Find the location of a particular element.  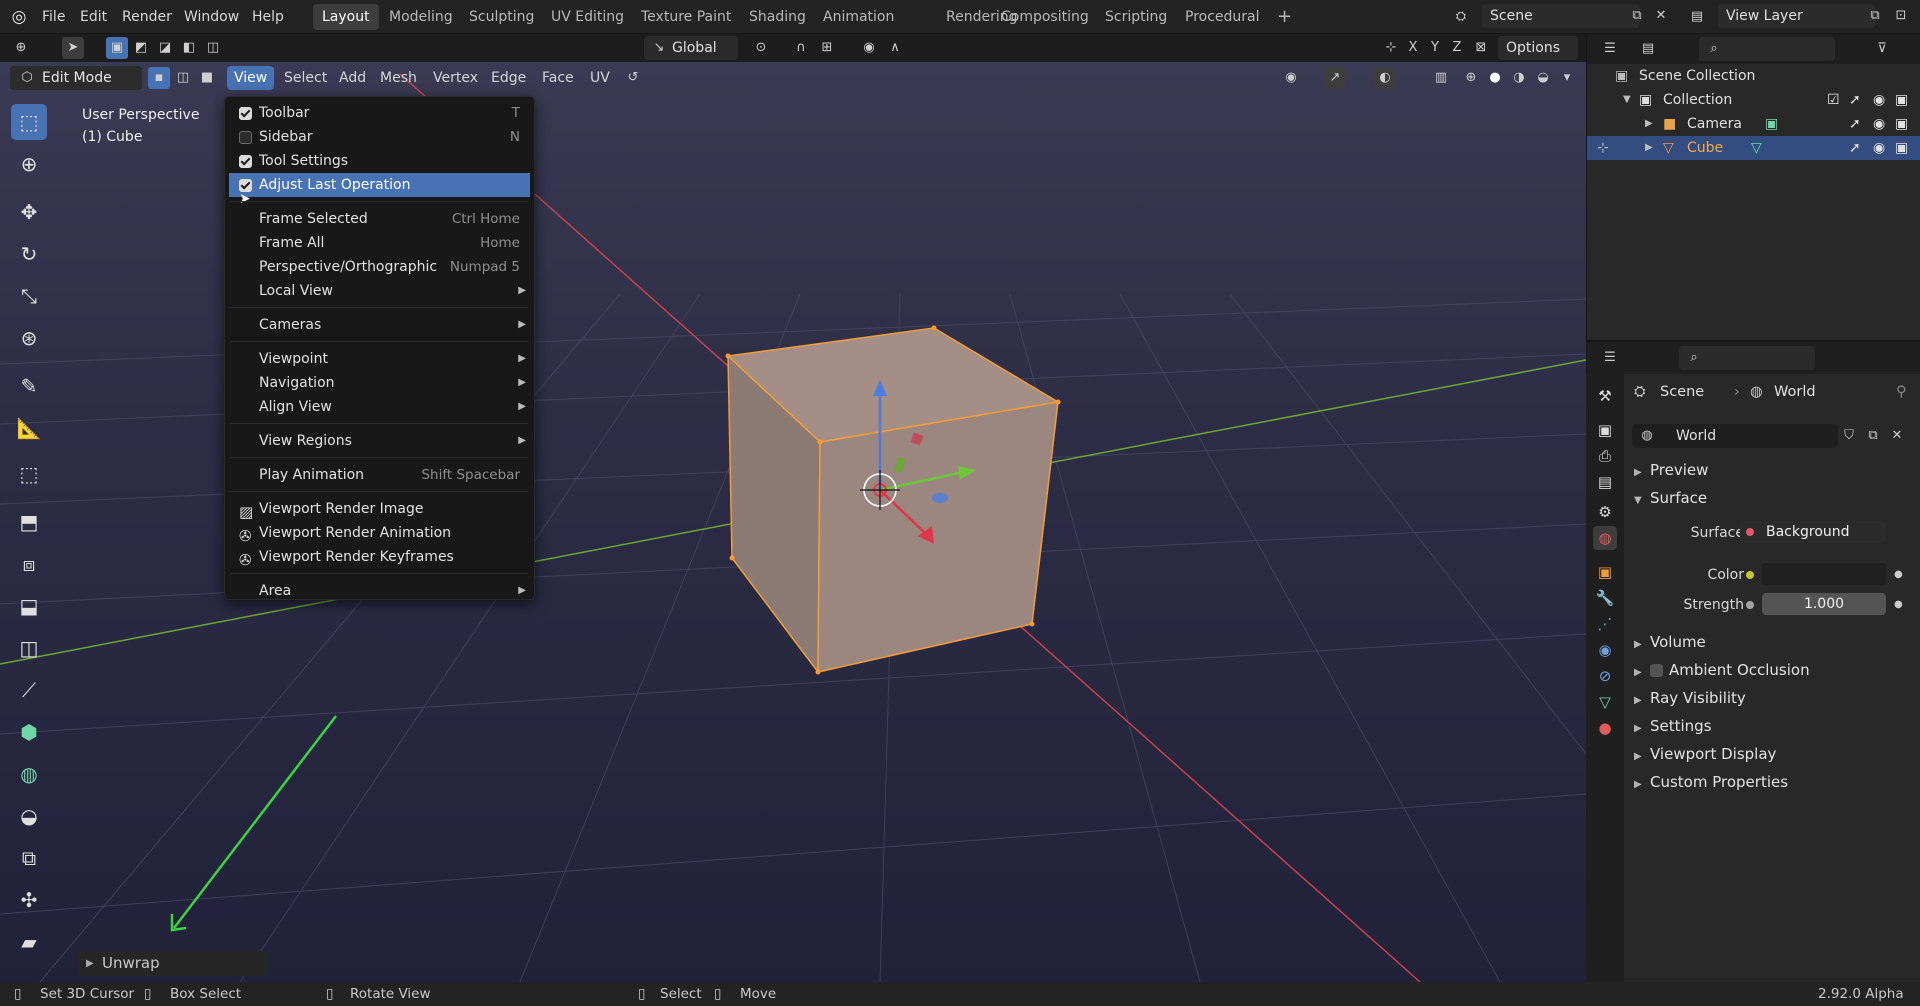

world-color-swatch is located at coordinates (1824, 574).